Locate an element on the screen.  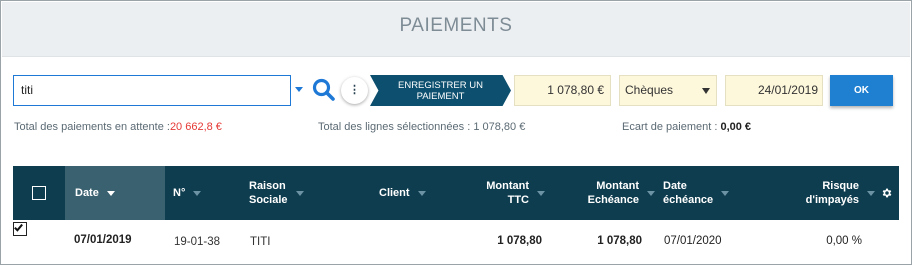
register-payment-button: ENREGISTRER UN PAIEMENT is located at coordinates (440, 90).